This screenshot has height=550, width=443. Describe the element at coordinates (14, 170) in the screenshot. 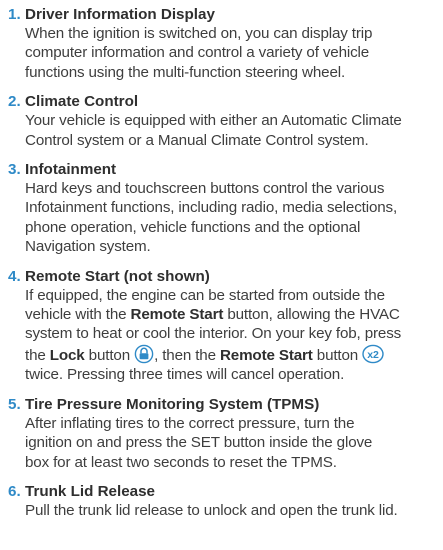

I see `item-number: 3.` at that location.